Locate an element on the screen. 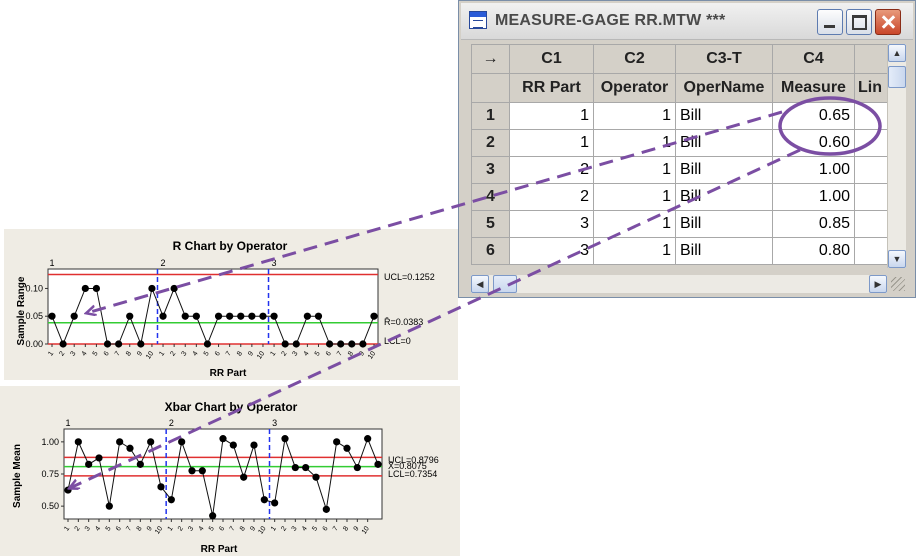 This screenshot has height=556, width=920. column-id-c1: C1 is located at coordinates (551, 59).